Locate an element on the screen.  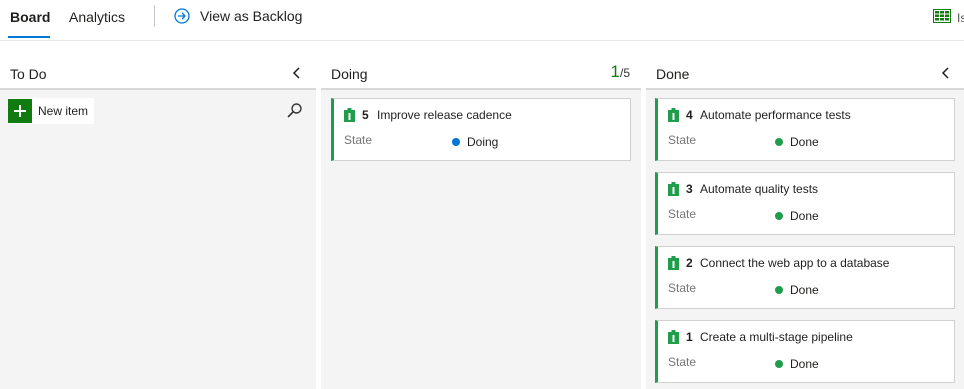
work-item-id: 3 is located at coordinates (689, 189).